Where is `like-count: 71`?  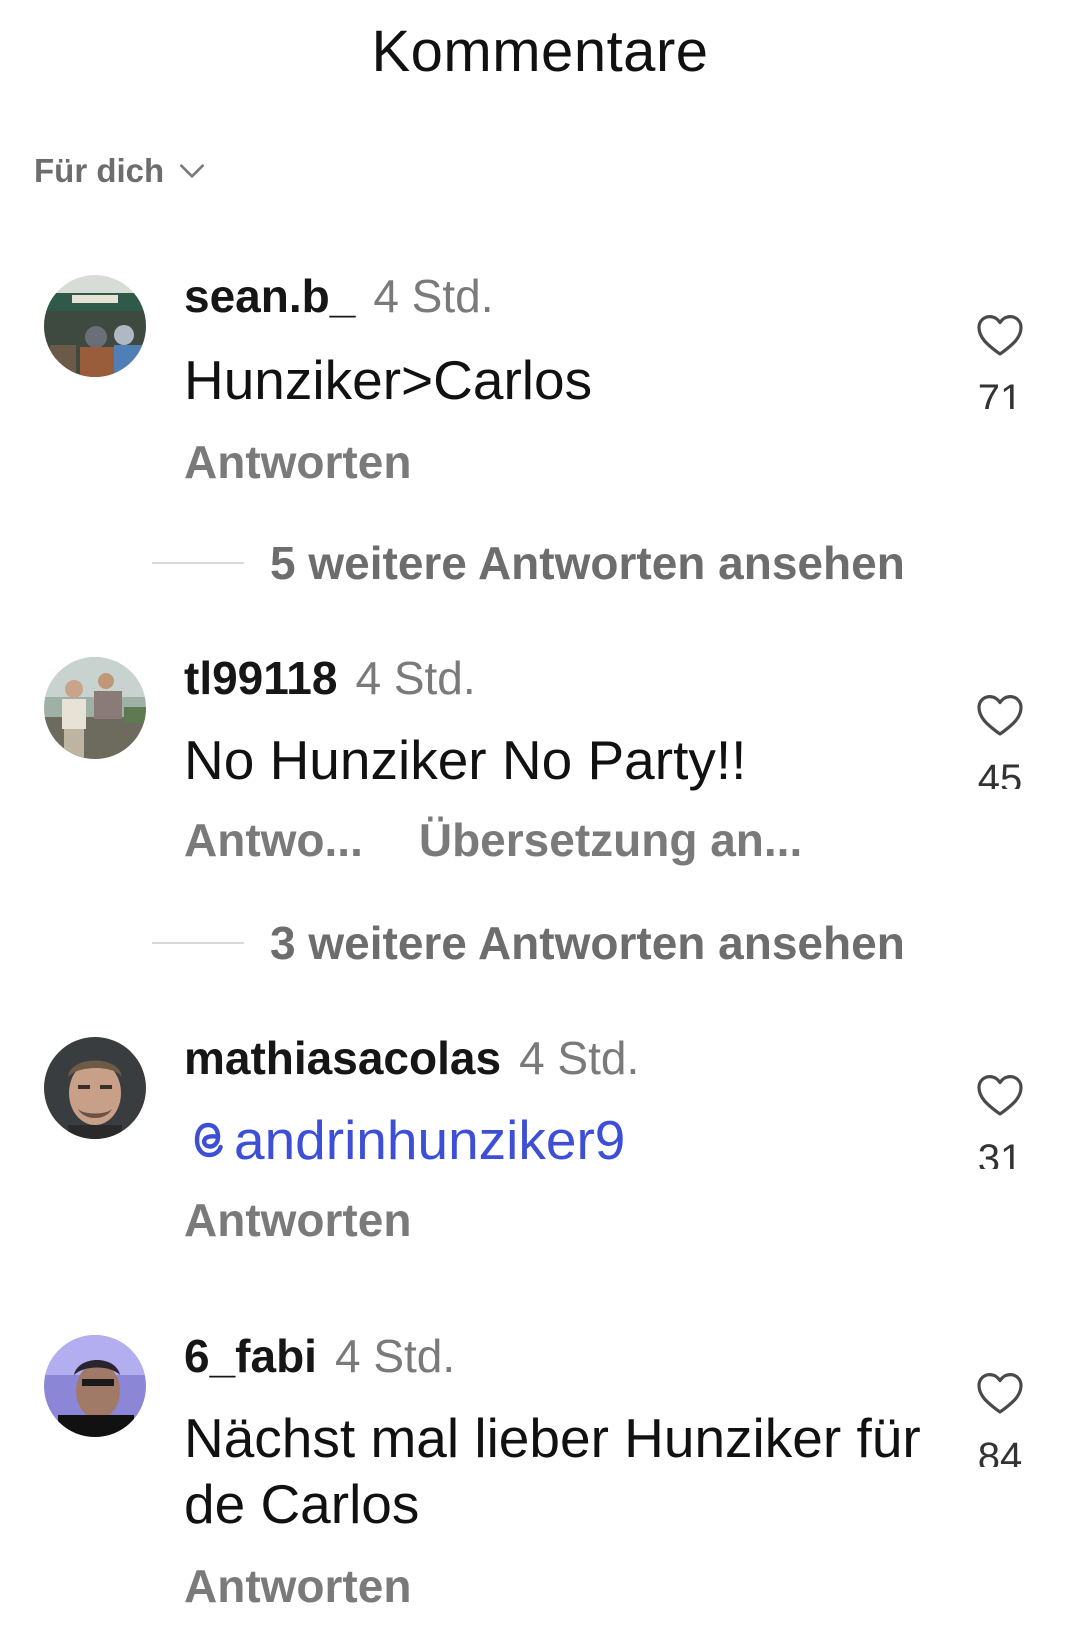
like-count: 71 is located at coordinates (1000, 393).